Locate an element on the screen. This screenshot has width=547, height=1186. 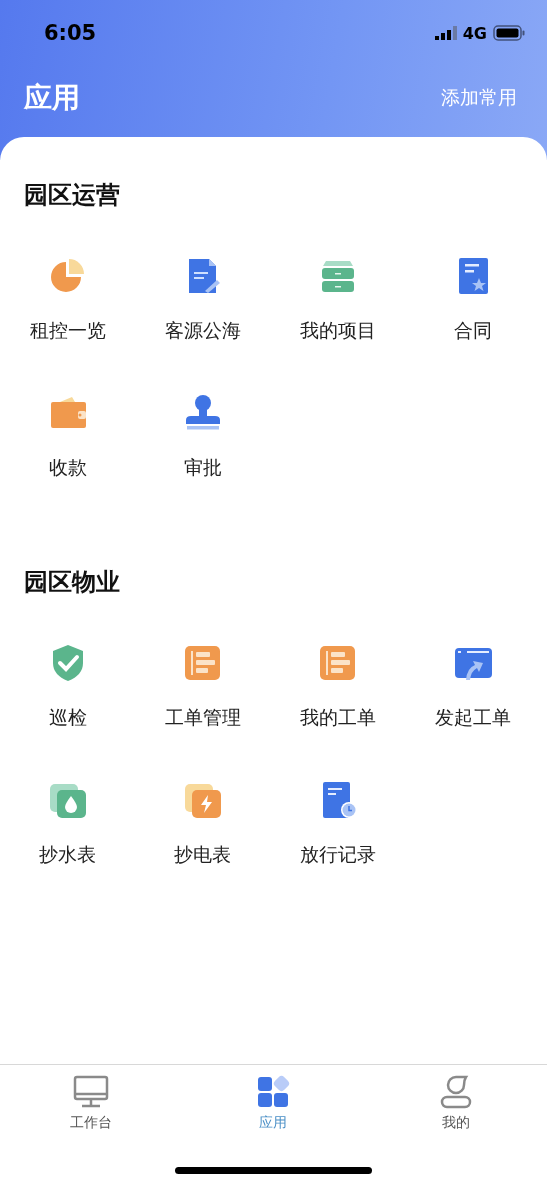
app-label: 我的项目 is located at coordinates (338, 330).